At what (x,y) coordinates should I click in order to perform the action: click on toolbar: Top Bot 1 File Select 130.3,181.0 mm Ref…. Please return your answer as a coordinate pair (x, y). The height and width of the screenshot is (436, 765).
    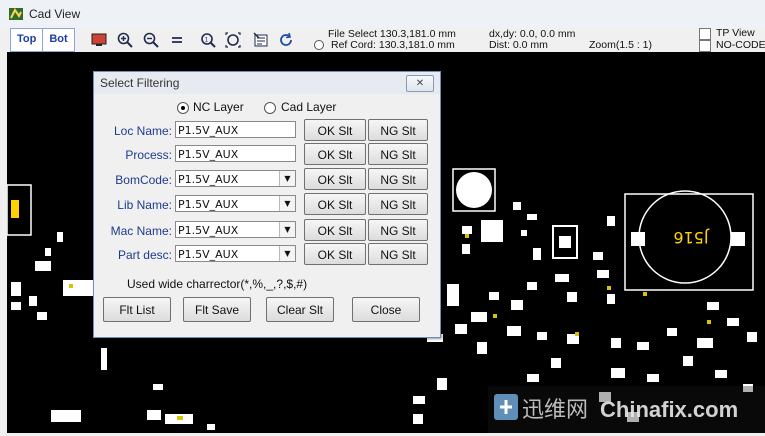
    Looking at the image, I should click on (382, 39).